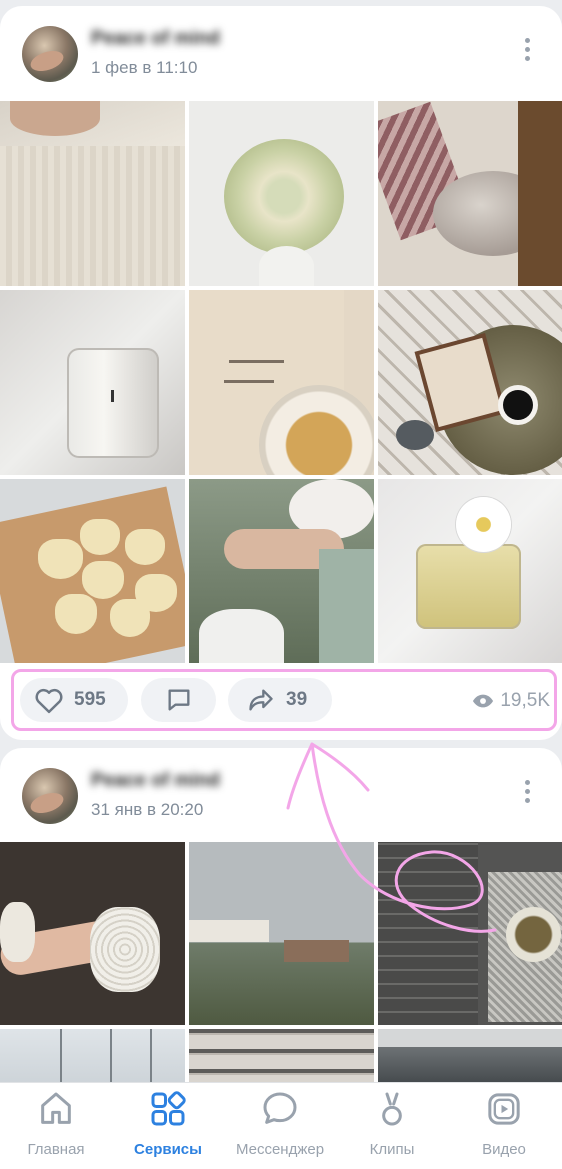  Describe the element at coordinates (281, 1059) in the screenshot. I see `photo-sweaters` at that location.